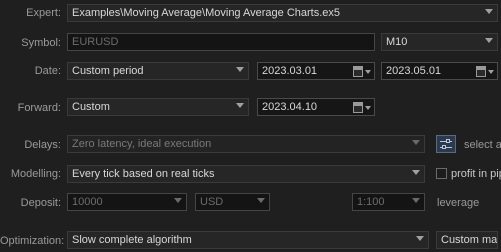 The image size is (501, 252). What do you see at coordinates (246, 174) in the screenshot?
I see `modelling-select: Every tick based on real ticks` at bounding box center [246, 174].